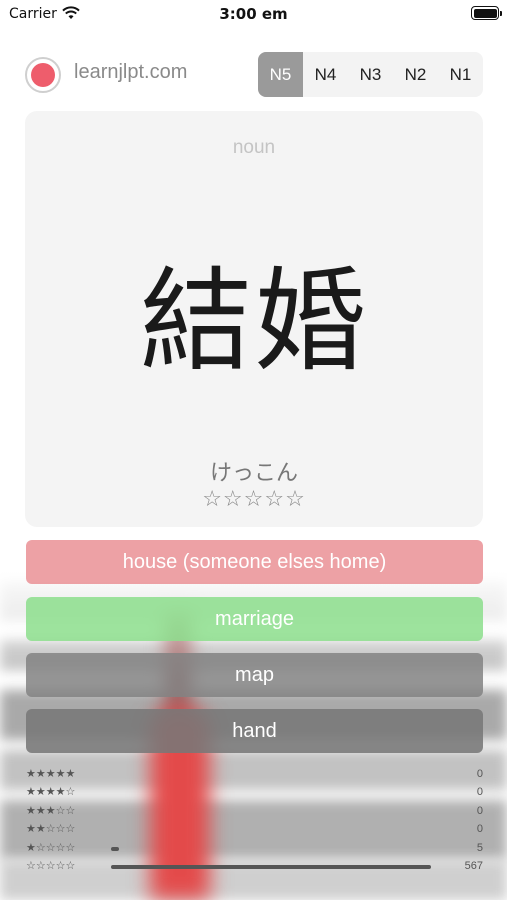 The width and height of the screenshot is (507, 900). Describe the element at coordinates (254, 849) in the screenshot. I see `stat-row-1-star: ★☆☆☆☆ 5` at that location.